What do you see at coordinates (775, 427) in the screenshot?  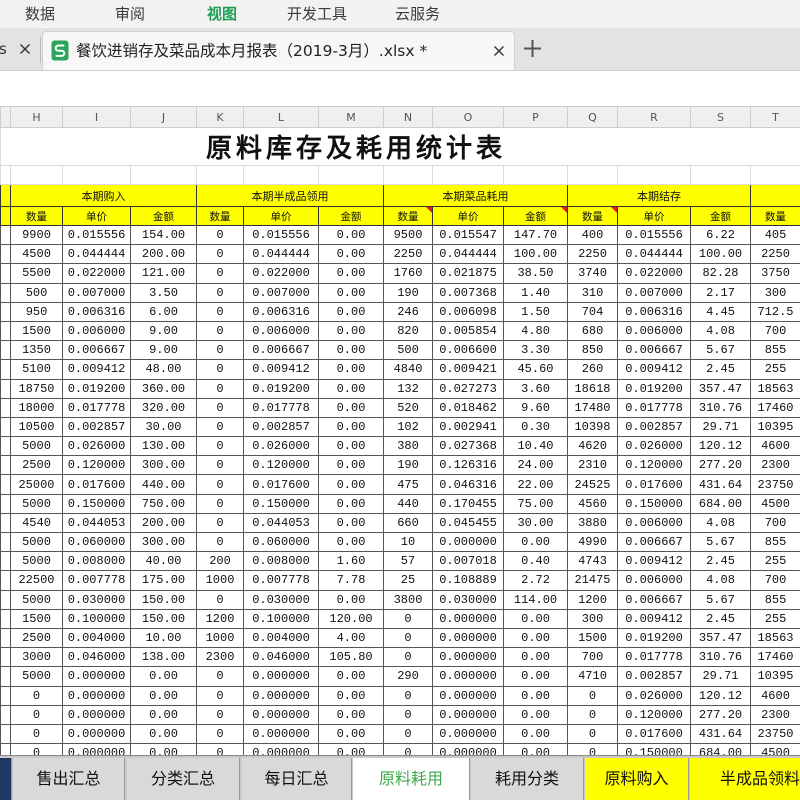 I see `table-cell: 10395` at bounding box center [775, 427].